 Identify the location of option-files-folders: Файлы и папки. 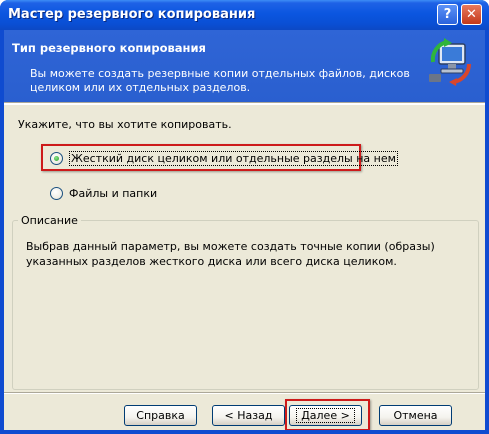
(103, 193).